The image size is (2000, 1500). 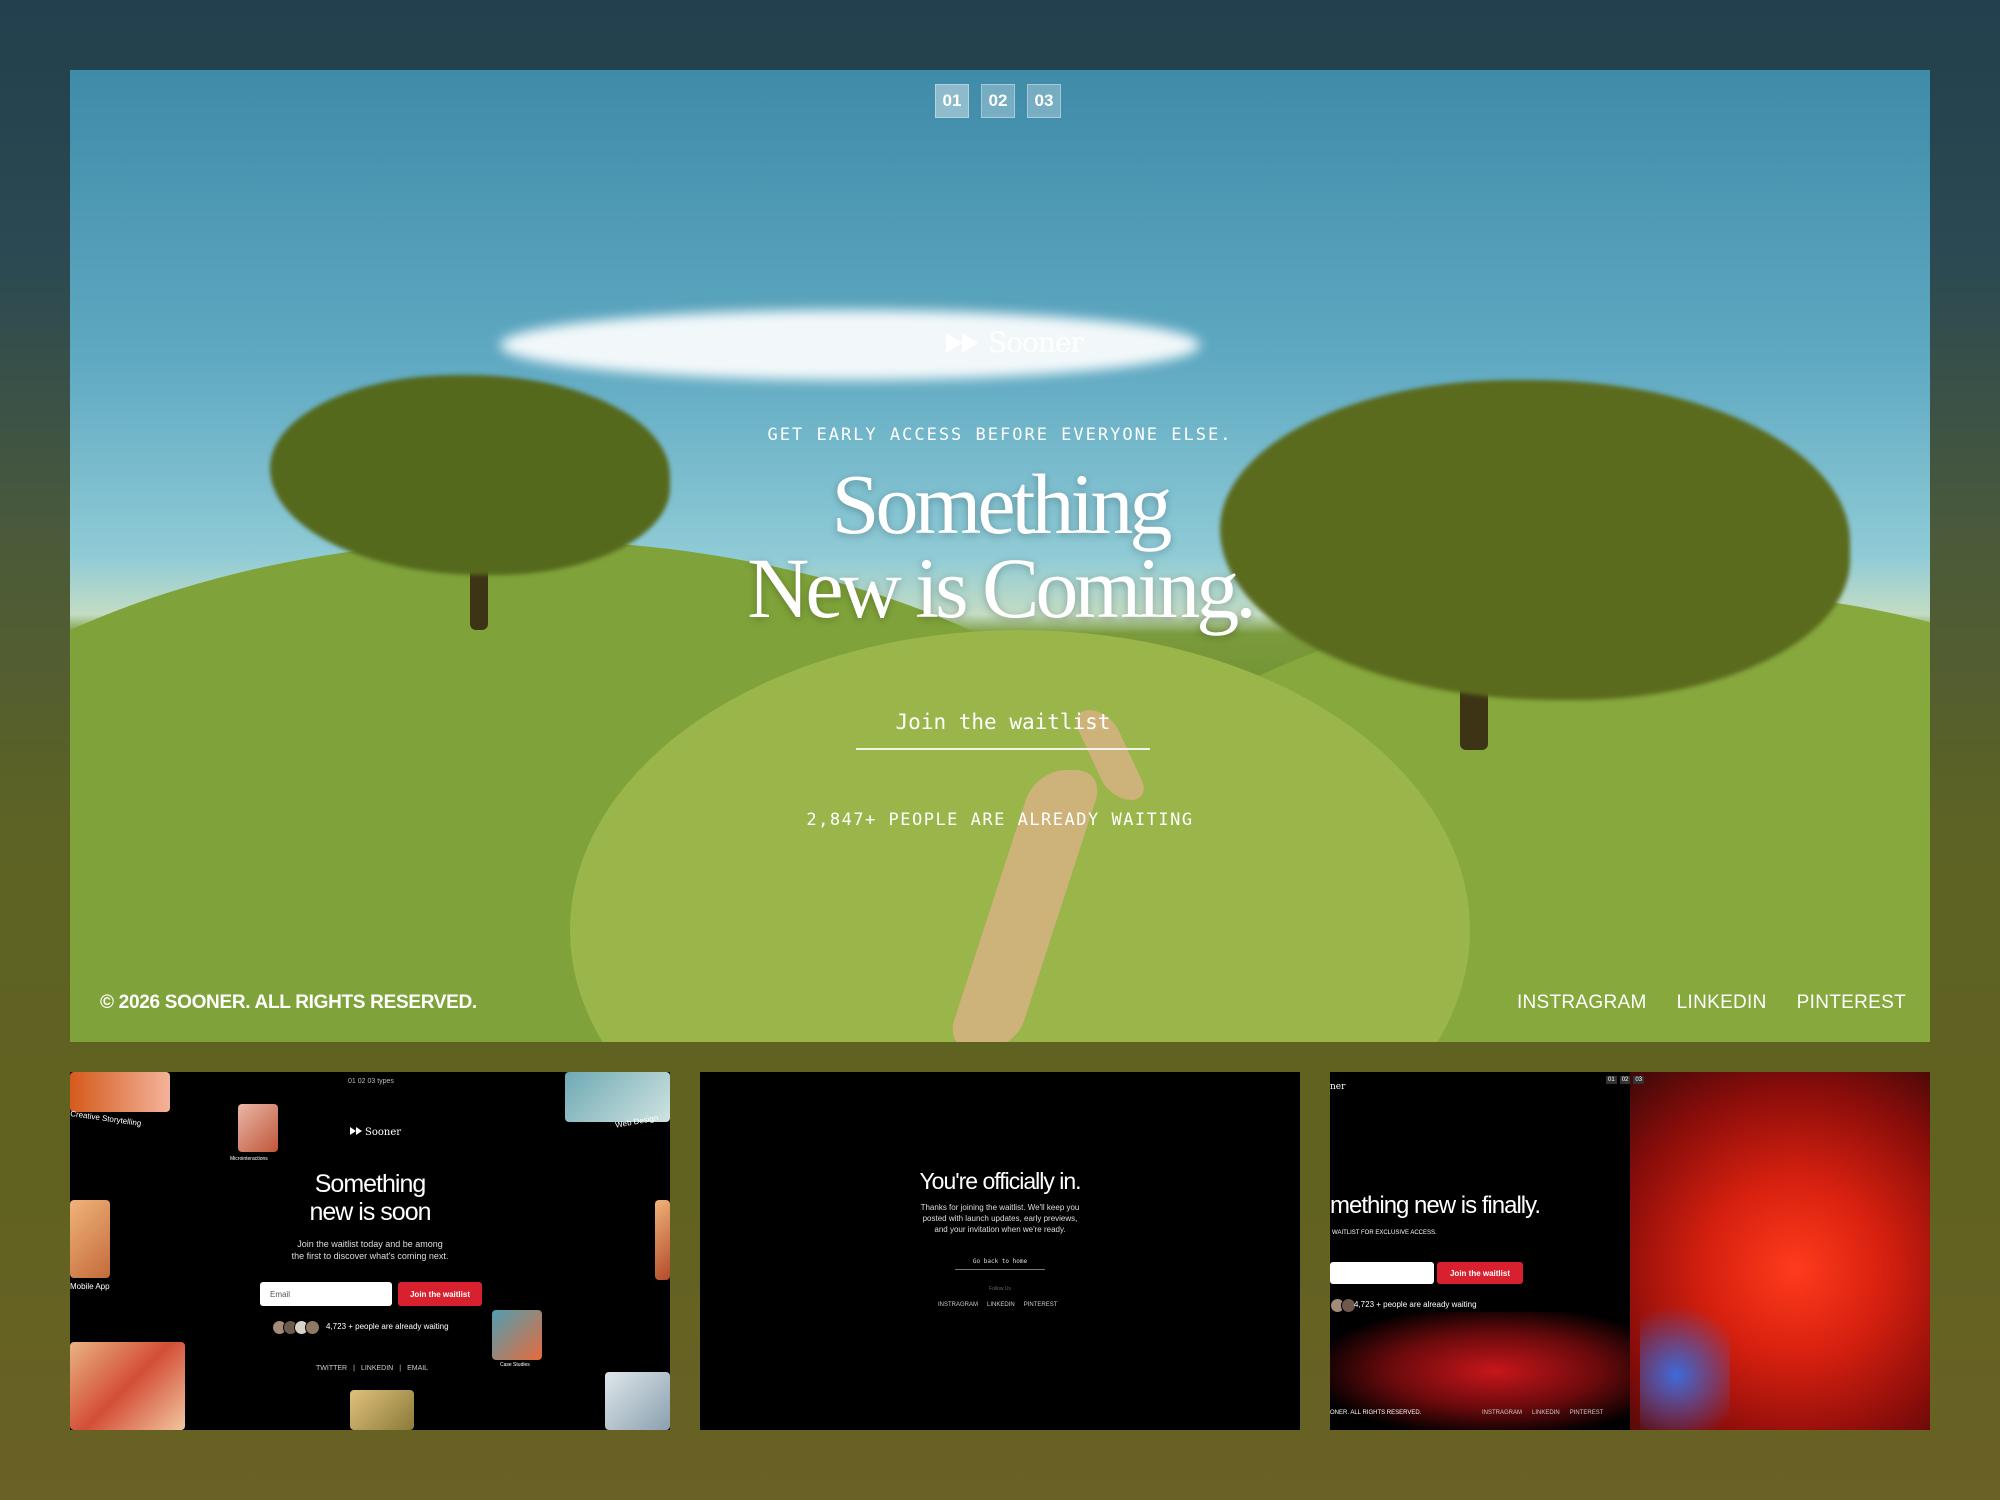 I want to click on card-flower-large, so click(x=127, y=1386).